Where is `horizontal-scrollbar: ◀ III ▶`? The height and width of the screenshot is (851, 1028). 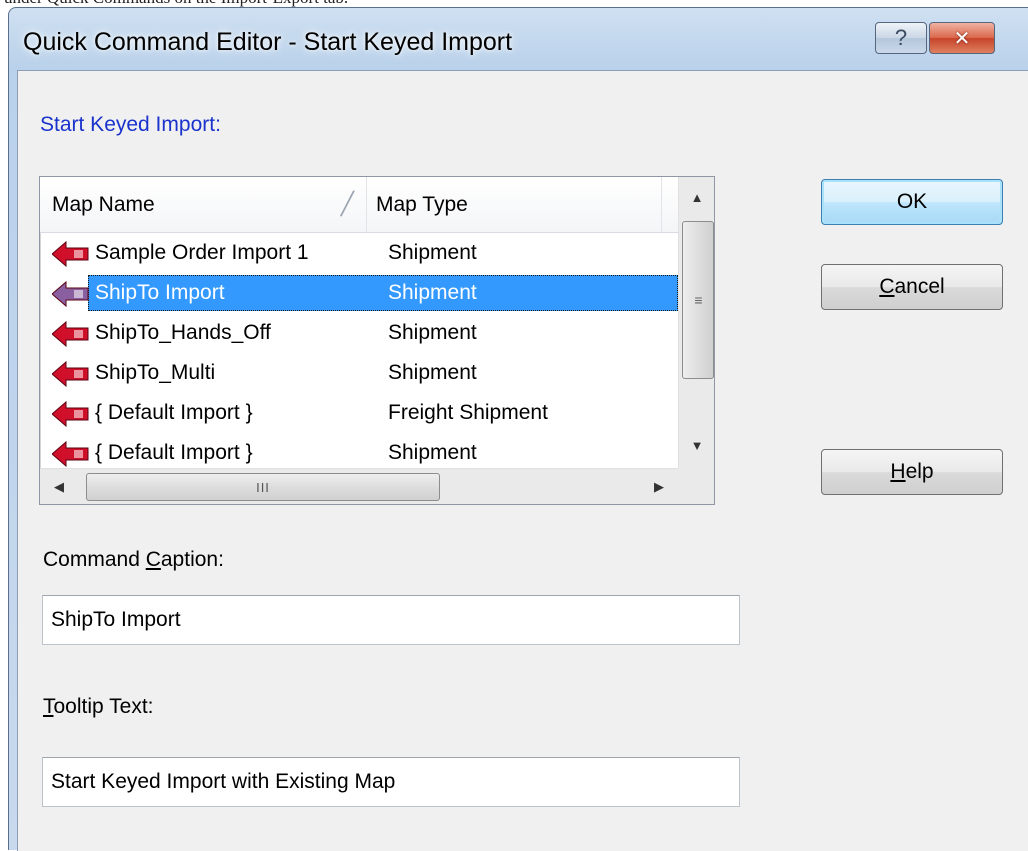
horizontal-scrollbar: ◀ III ▶ is located at coordinates (359, 486).